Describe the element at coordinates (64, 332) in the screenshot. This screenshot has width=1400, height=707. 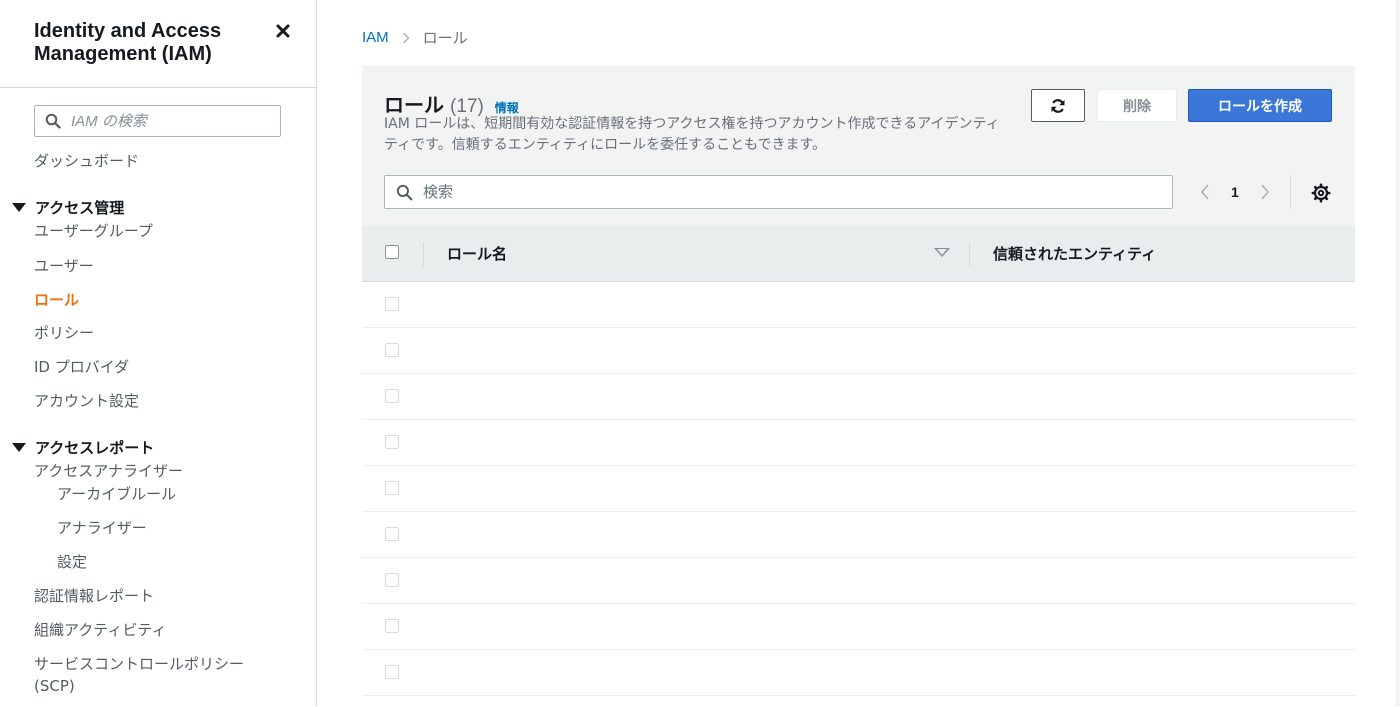
I see `sidebar-item-policies: ポリシー` at that location.